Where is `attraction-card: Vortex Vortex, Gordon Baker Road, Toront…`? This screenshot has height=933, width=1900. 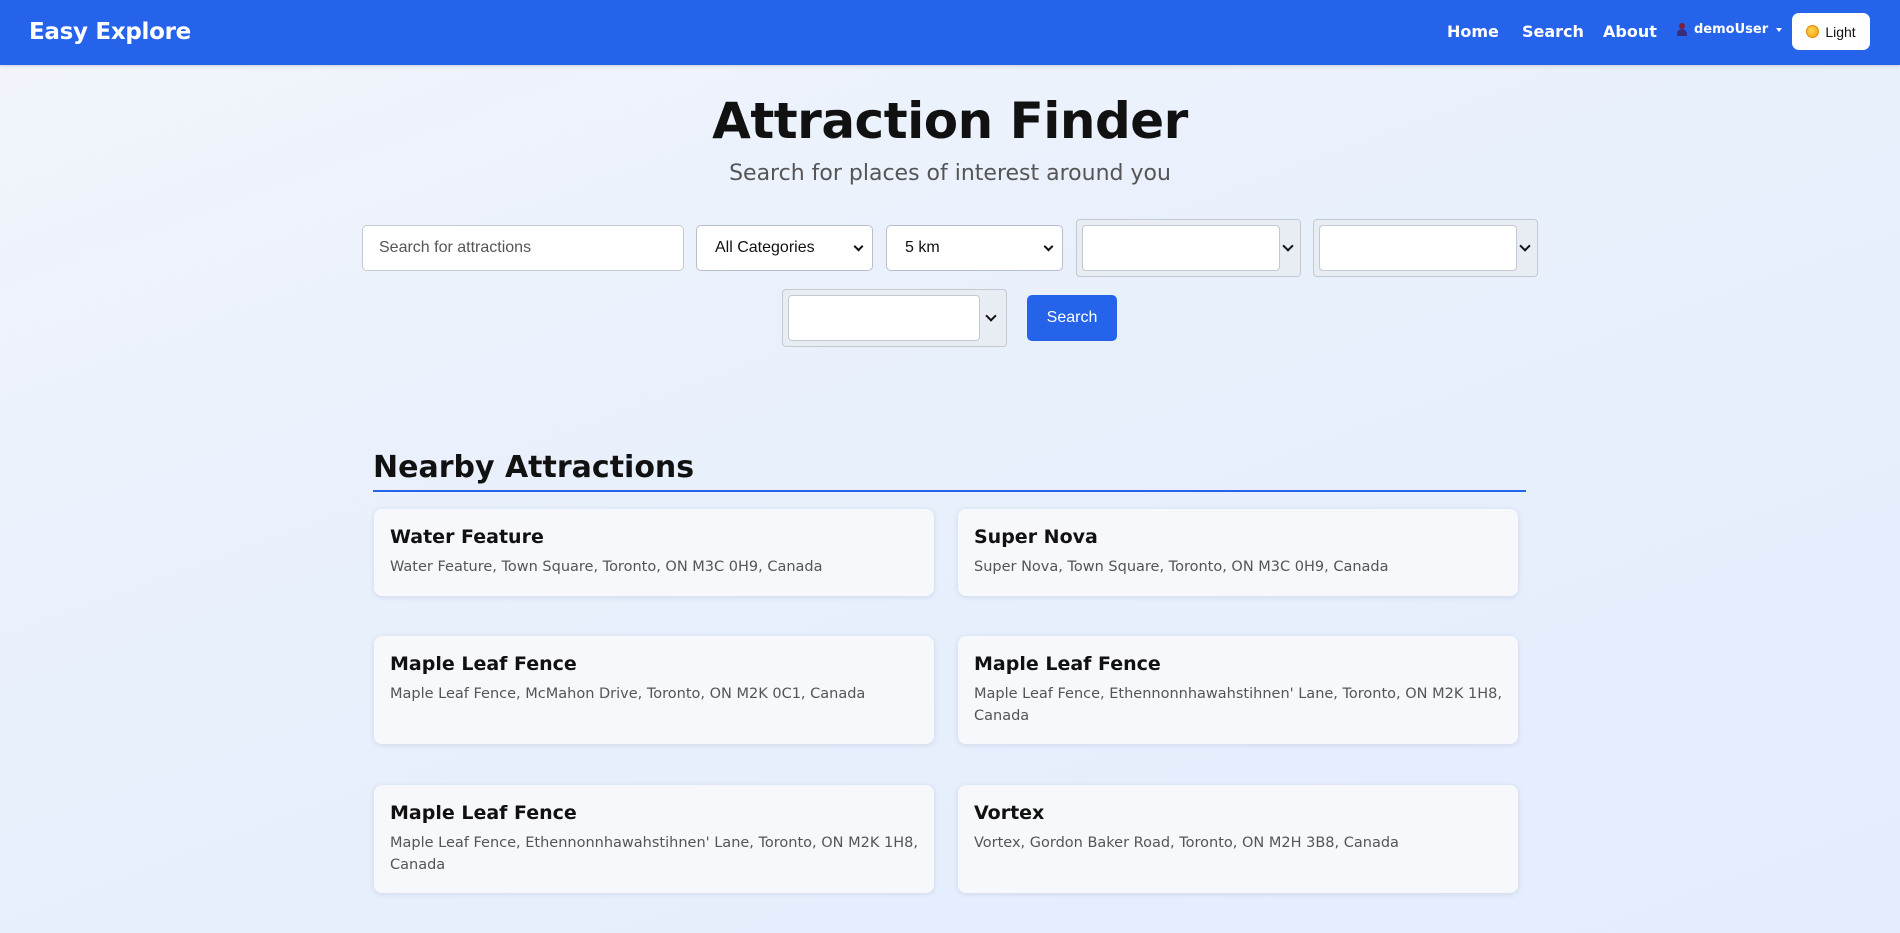 attraction-card: Vortex Vortex, Gordon Baker Road, Toront… is located at coordinates (1238, 839).